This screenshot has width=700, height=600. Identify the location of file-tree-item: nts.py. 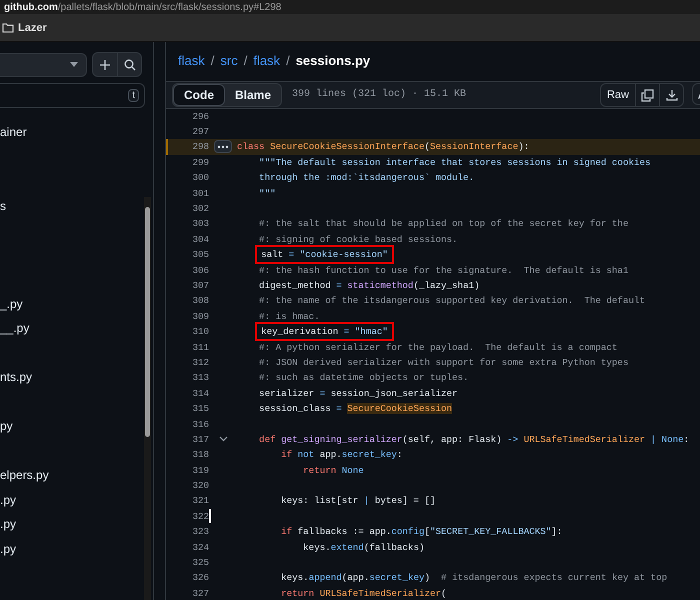
(71, 377).